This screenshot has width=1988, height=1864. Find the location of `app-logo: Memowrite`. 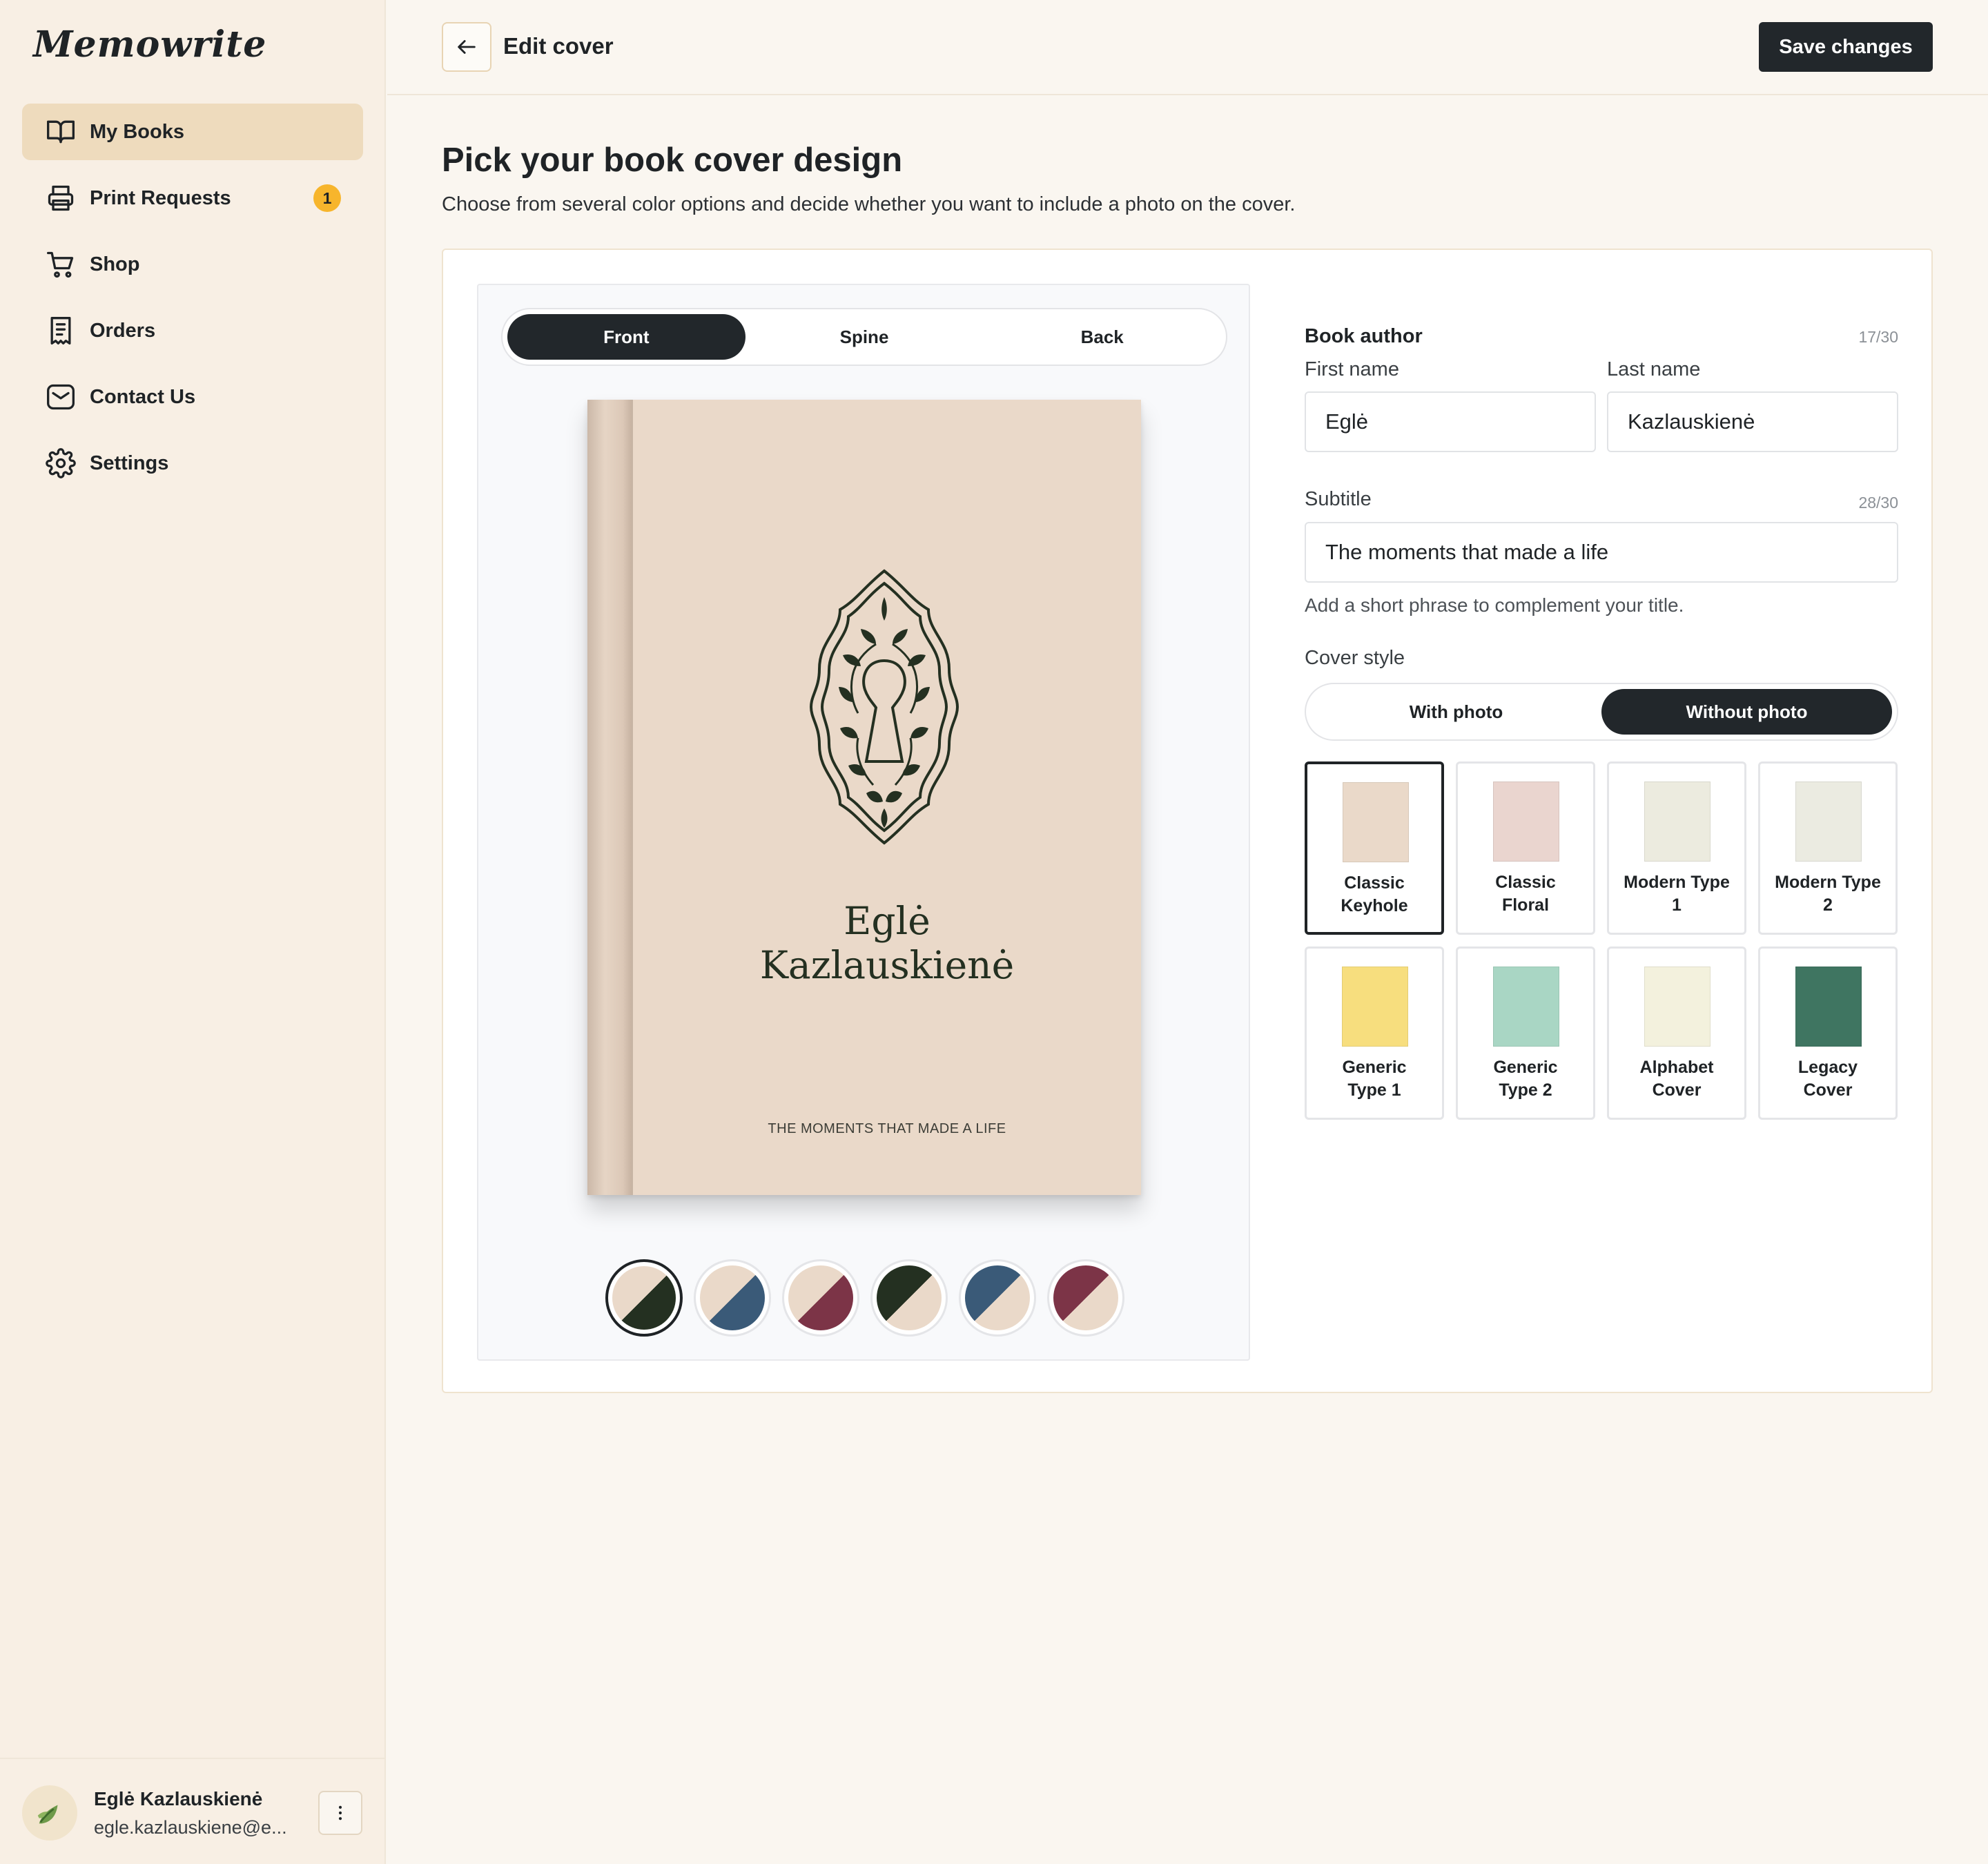

app-logo: Memowrite is located at coordinates (149, 44).